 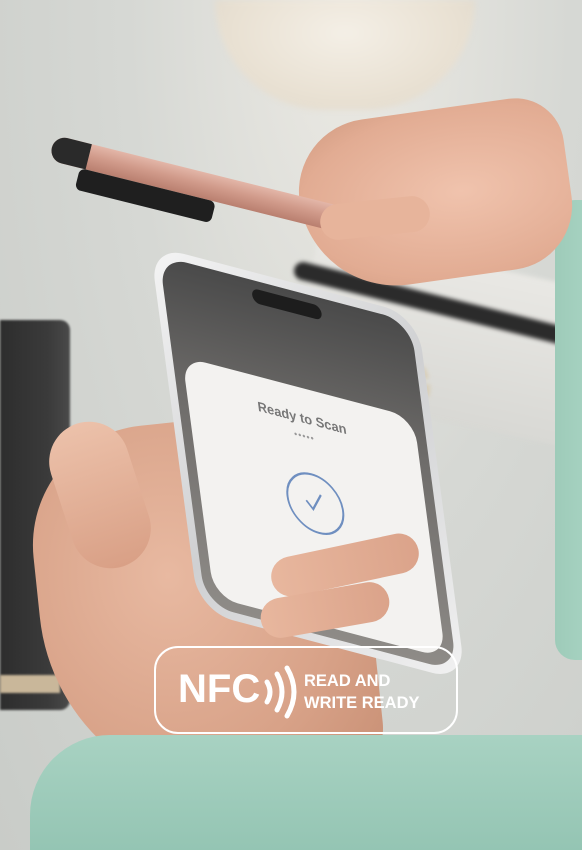 What do you see at coordinates (30, 684) in the screenshot?
I see `notebook-edge` at bounding box center [30, 684].